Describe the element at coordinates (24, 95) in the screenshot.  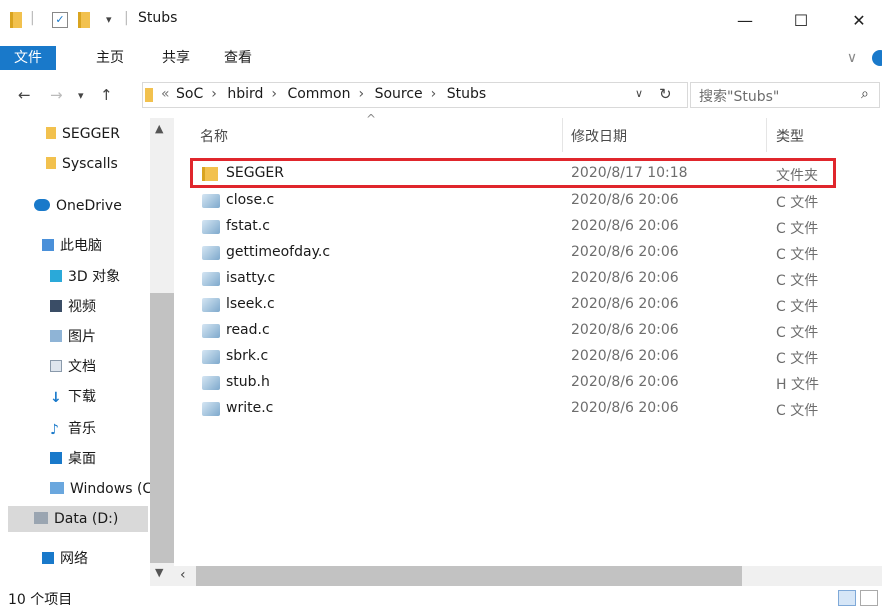
I see `back-button: ←` at that location.